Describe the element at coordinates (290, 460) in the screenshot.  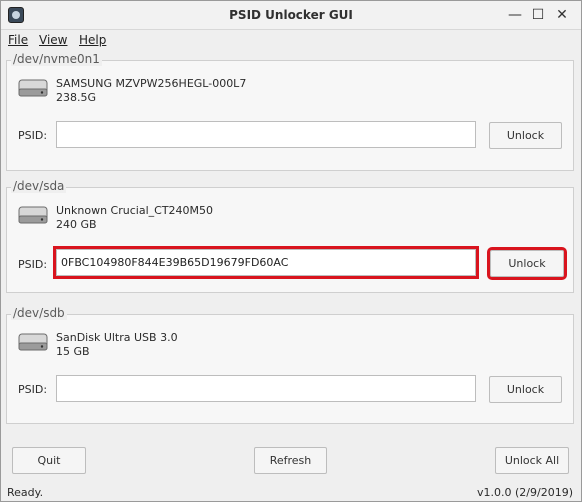
I see `refresh-button: Refresh` at that location.